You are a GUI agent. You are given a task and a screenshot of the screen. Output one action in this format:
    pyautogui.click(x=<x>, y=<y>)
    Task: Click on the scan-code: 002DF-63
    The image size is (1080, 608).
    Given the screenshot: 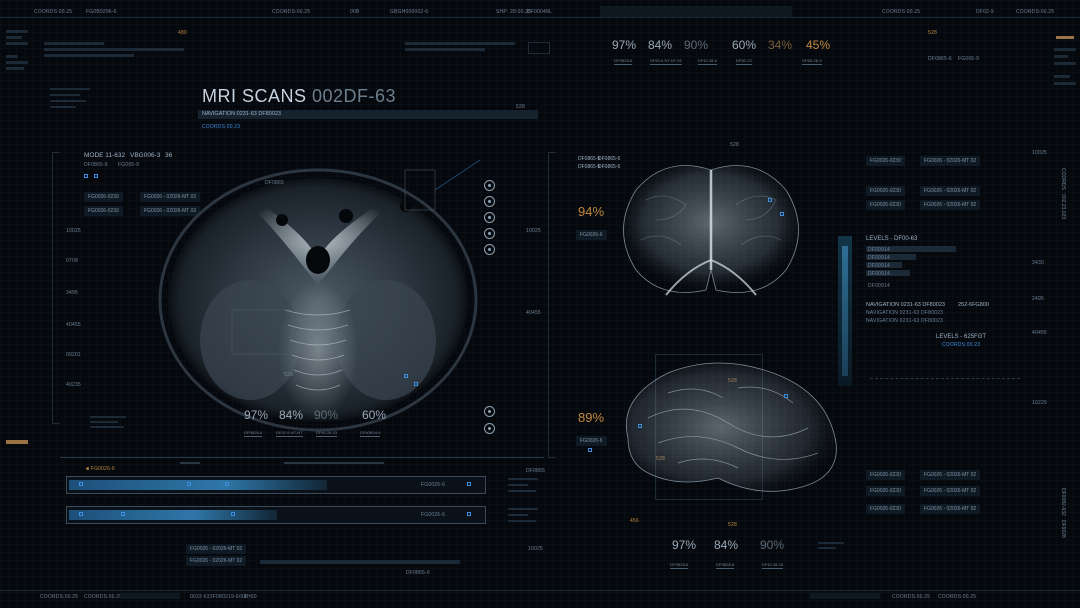 What is the action you would take?
    pyautogui.click(x=354, y=96)
    